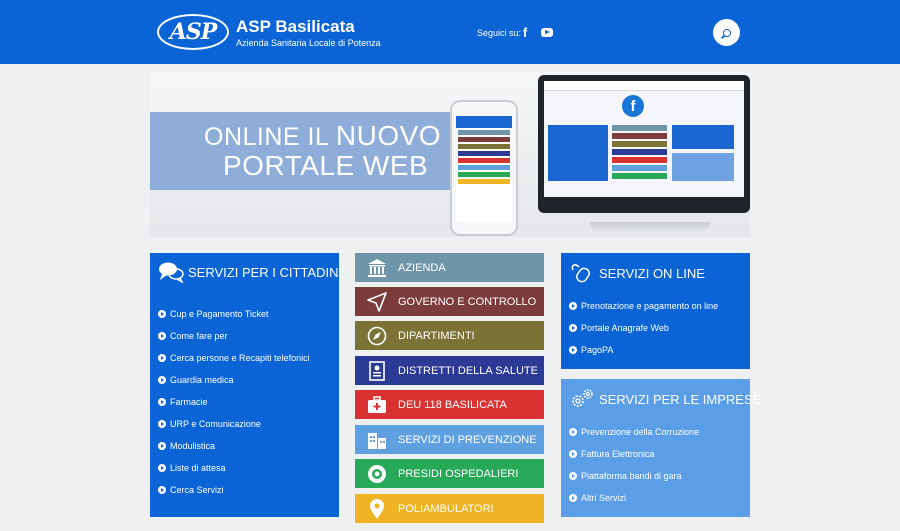  I want to click on search-icon, so click(726, 32).